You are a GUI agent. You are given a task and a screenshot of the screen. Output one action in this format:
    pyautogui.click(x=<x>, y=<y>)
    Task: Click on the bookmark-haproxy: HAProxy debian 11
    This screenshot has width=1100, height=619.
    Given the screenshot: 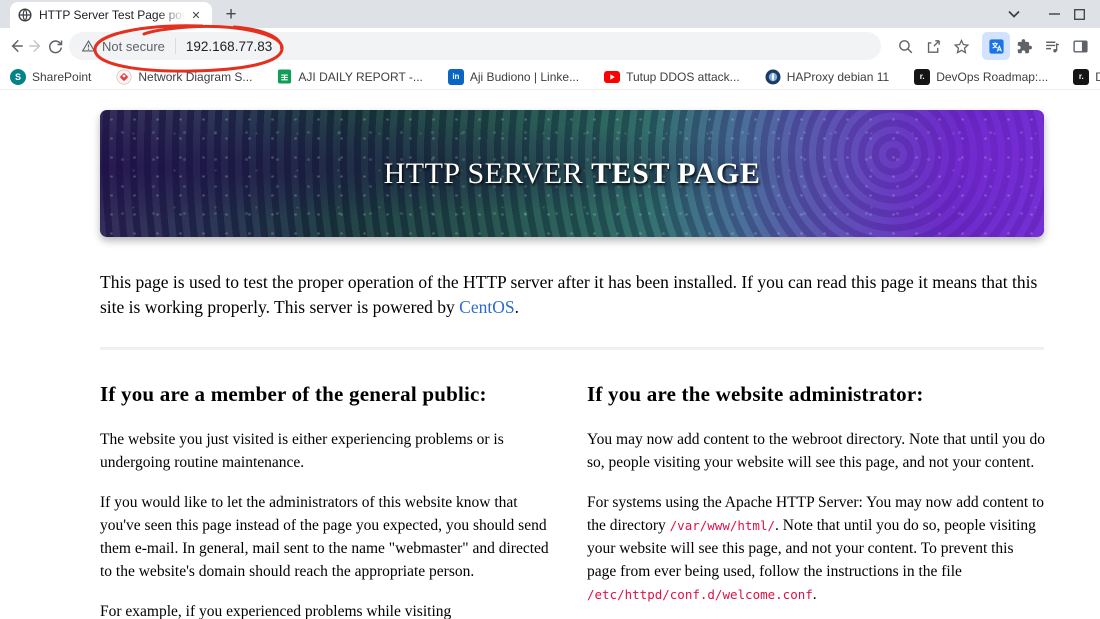 What is the action you would take?
    pyautogui.click(x=827, y=77)
    